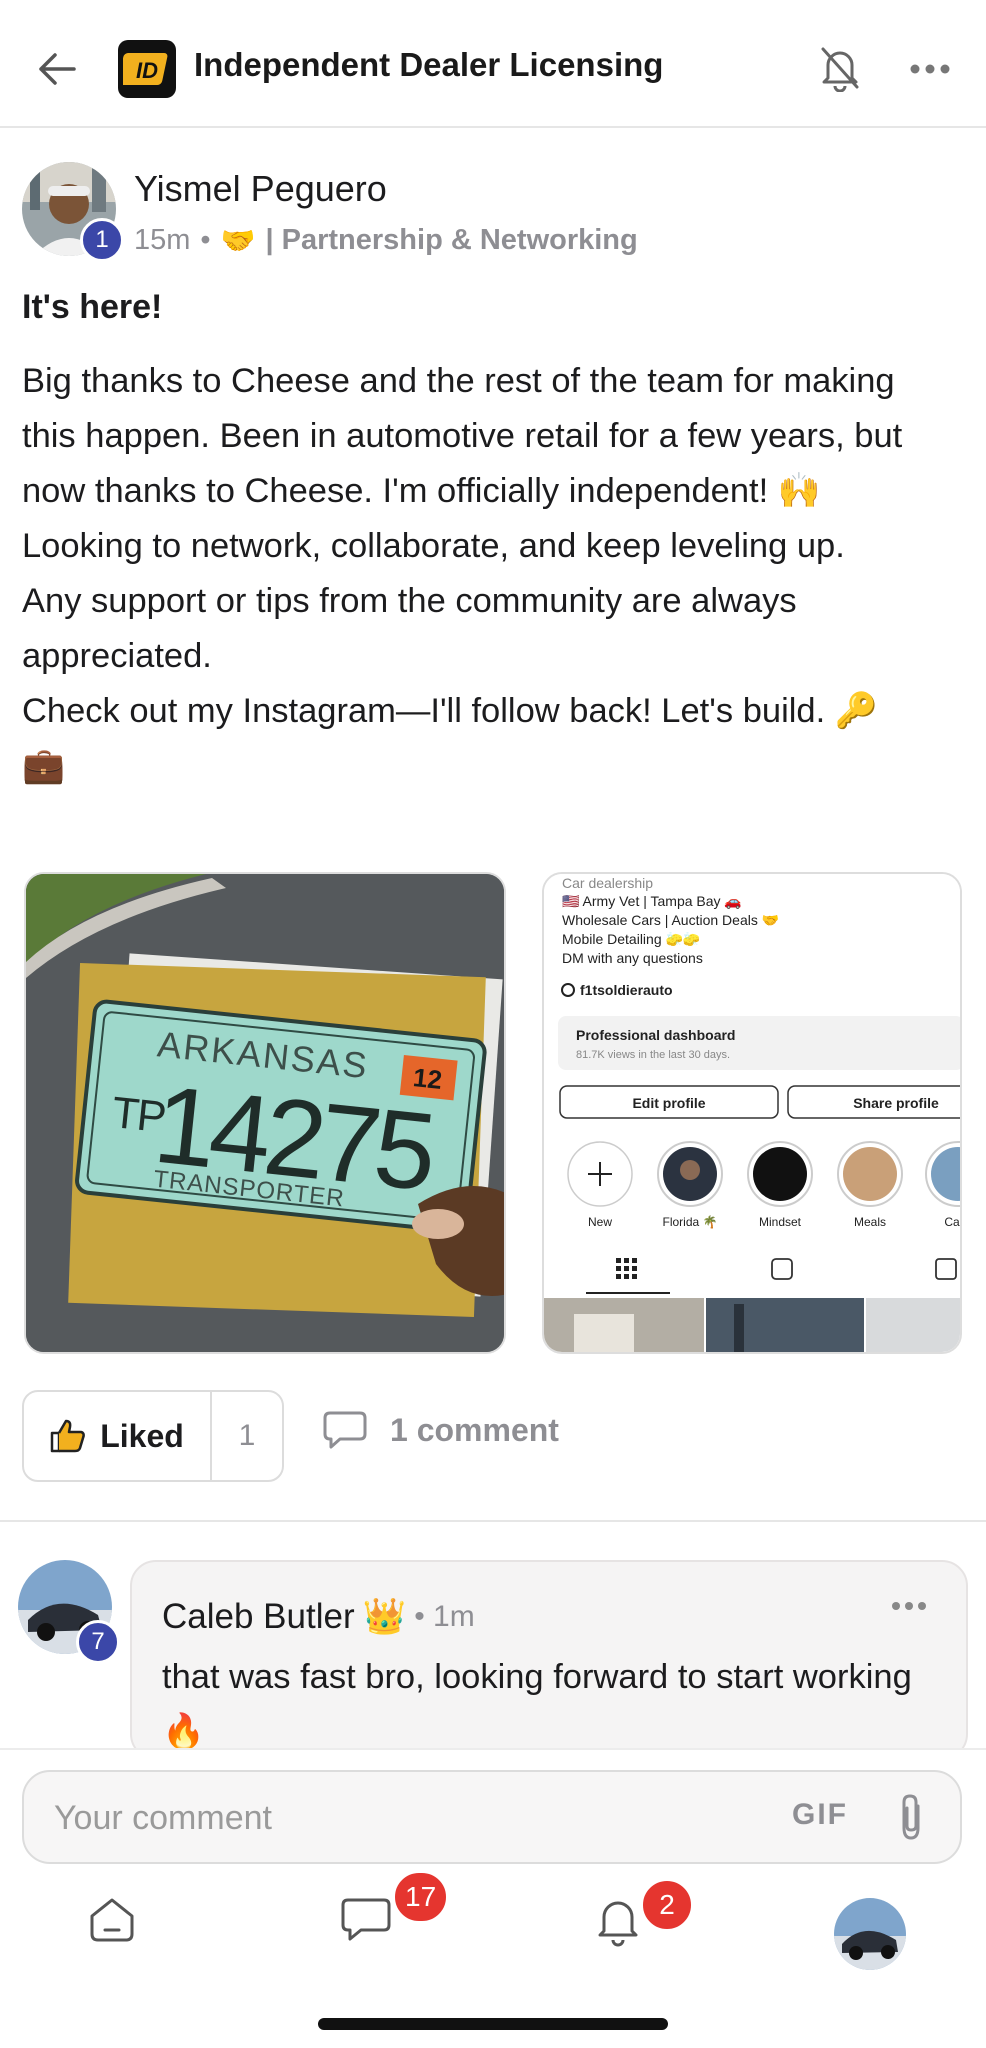  I want to click on ig-bio-line: Wholesale Cars | Auction Deals 🤝, so click(670, 920).